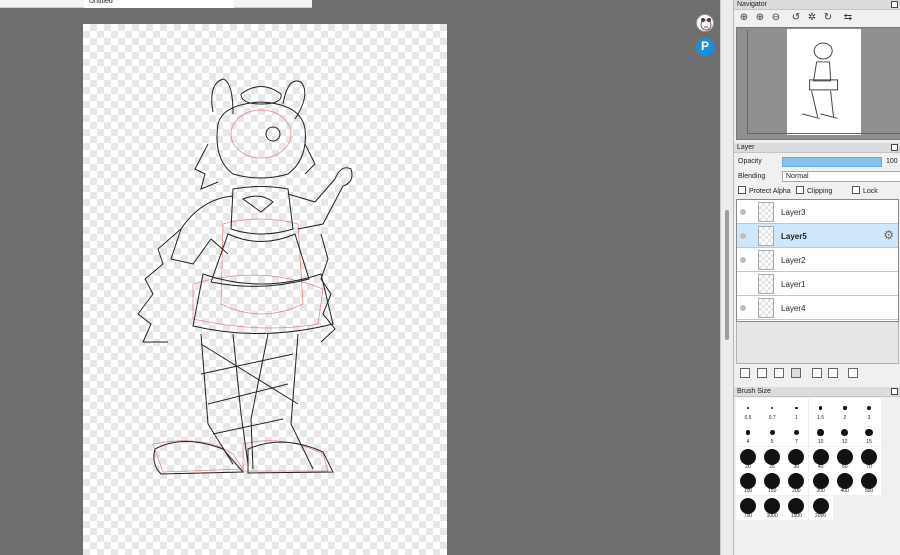  Describe the element at coordinates (746, 147) in the screenshot. I see `layer-panel-title: Layer` at that location.